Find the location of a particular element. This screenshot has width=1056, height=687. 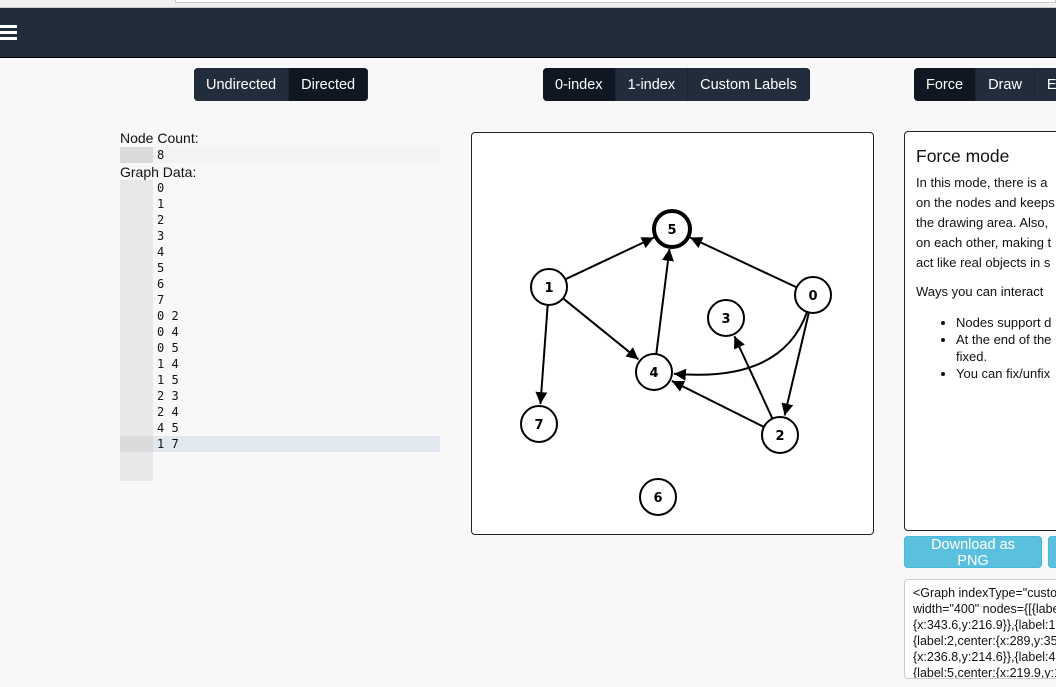

node-count-input: 8 is located at coordinates (280, 155).